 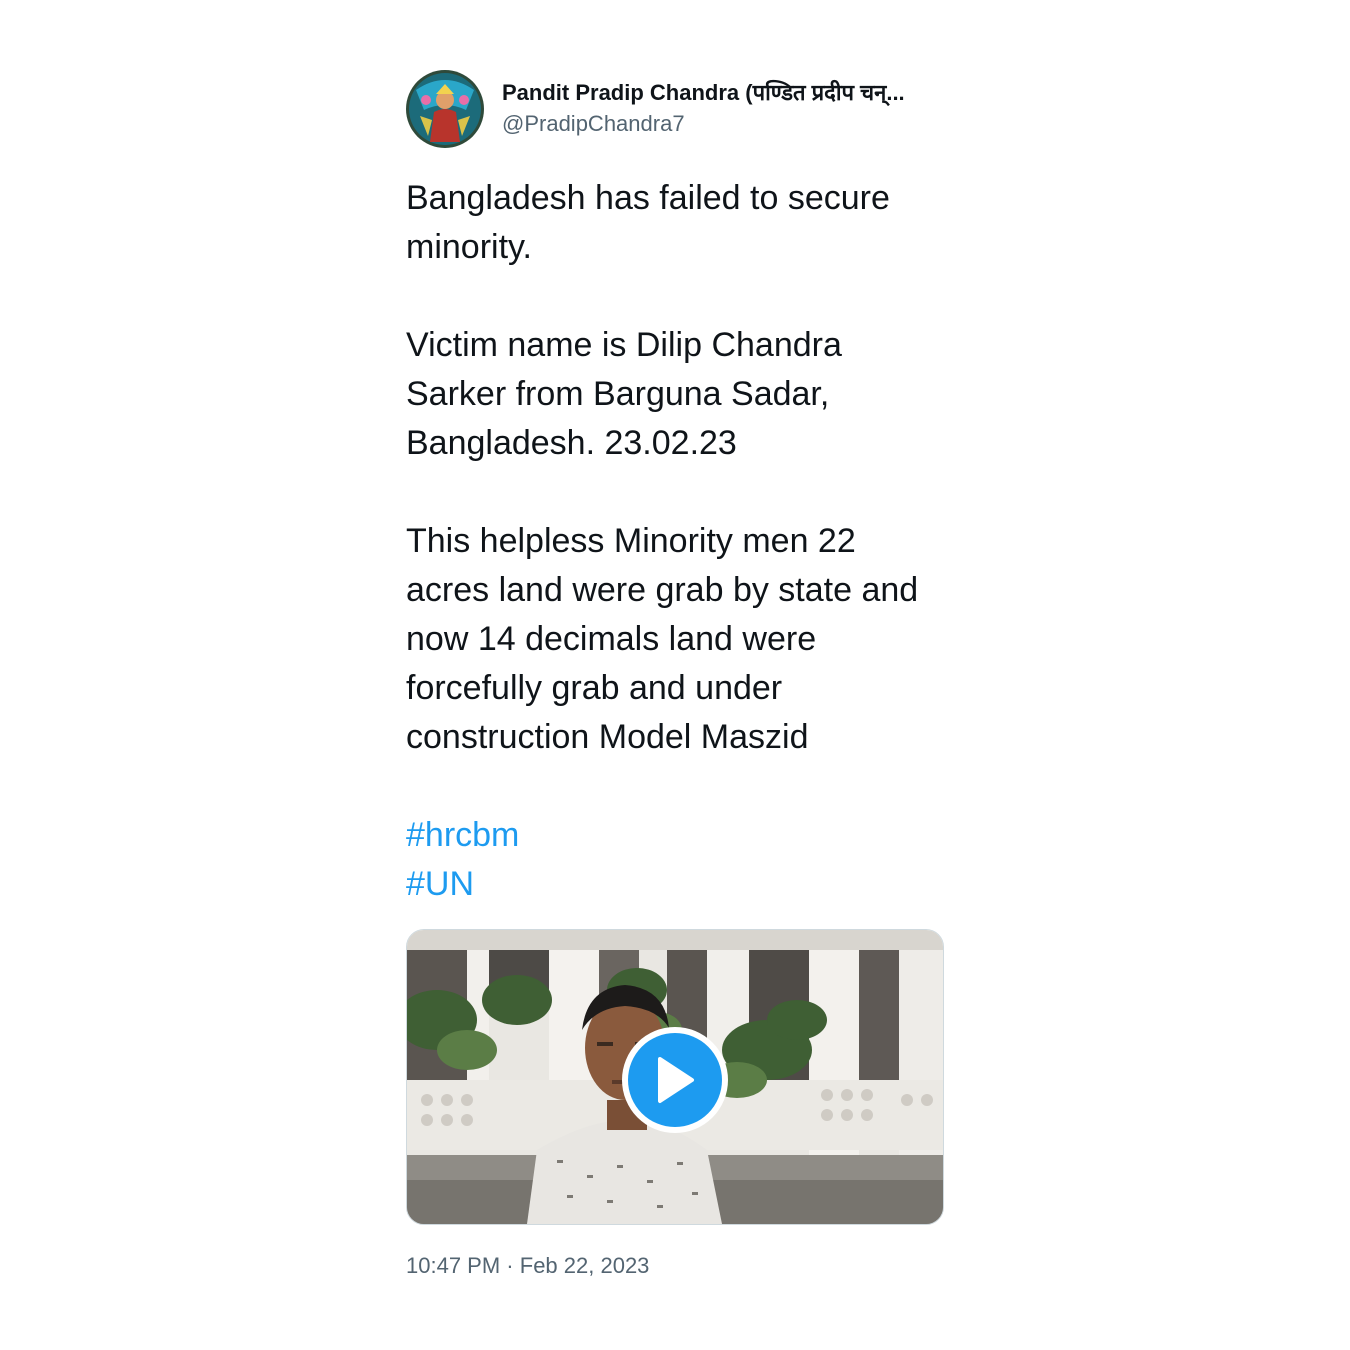 What do you see at coordinates (675, 1266) in the screenshot?
I see `tweet-timestamp: 10:47 PM · Feb 22, 2023` at bounding box center [675, 1266].